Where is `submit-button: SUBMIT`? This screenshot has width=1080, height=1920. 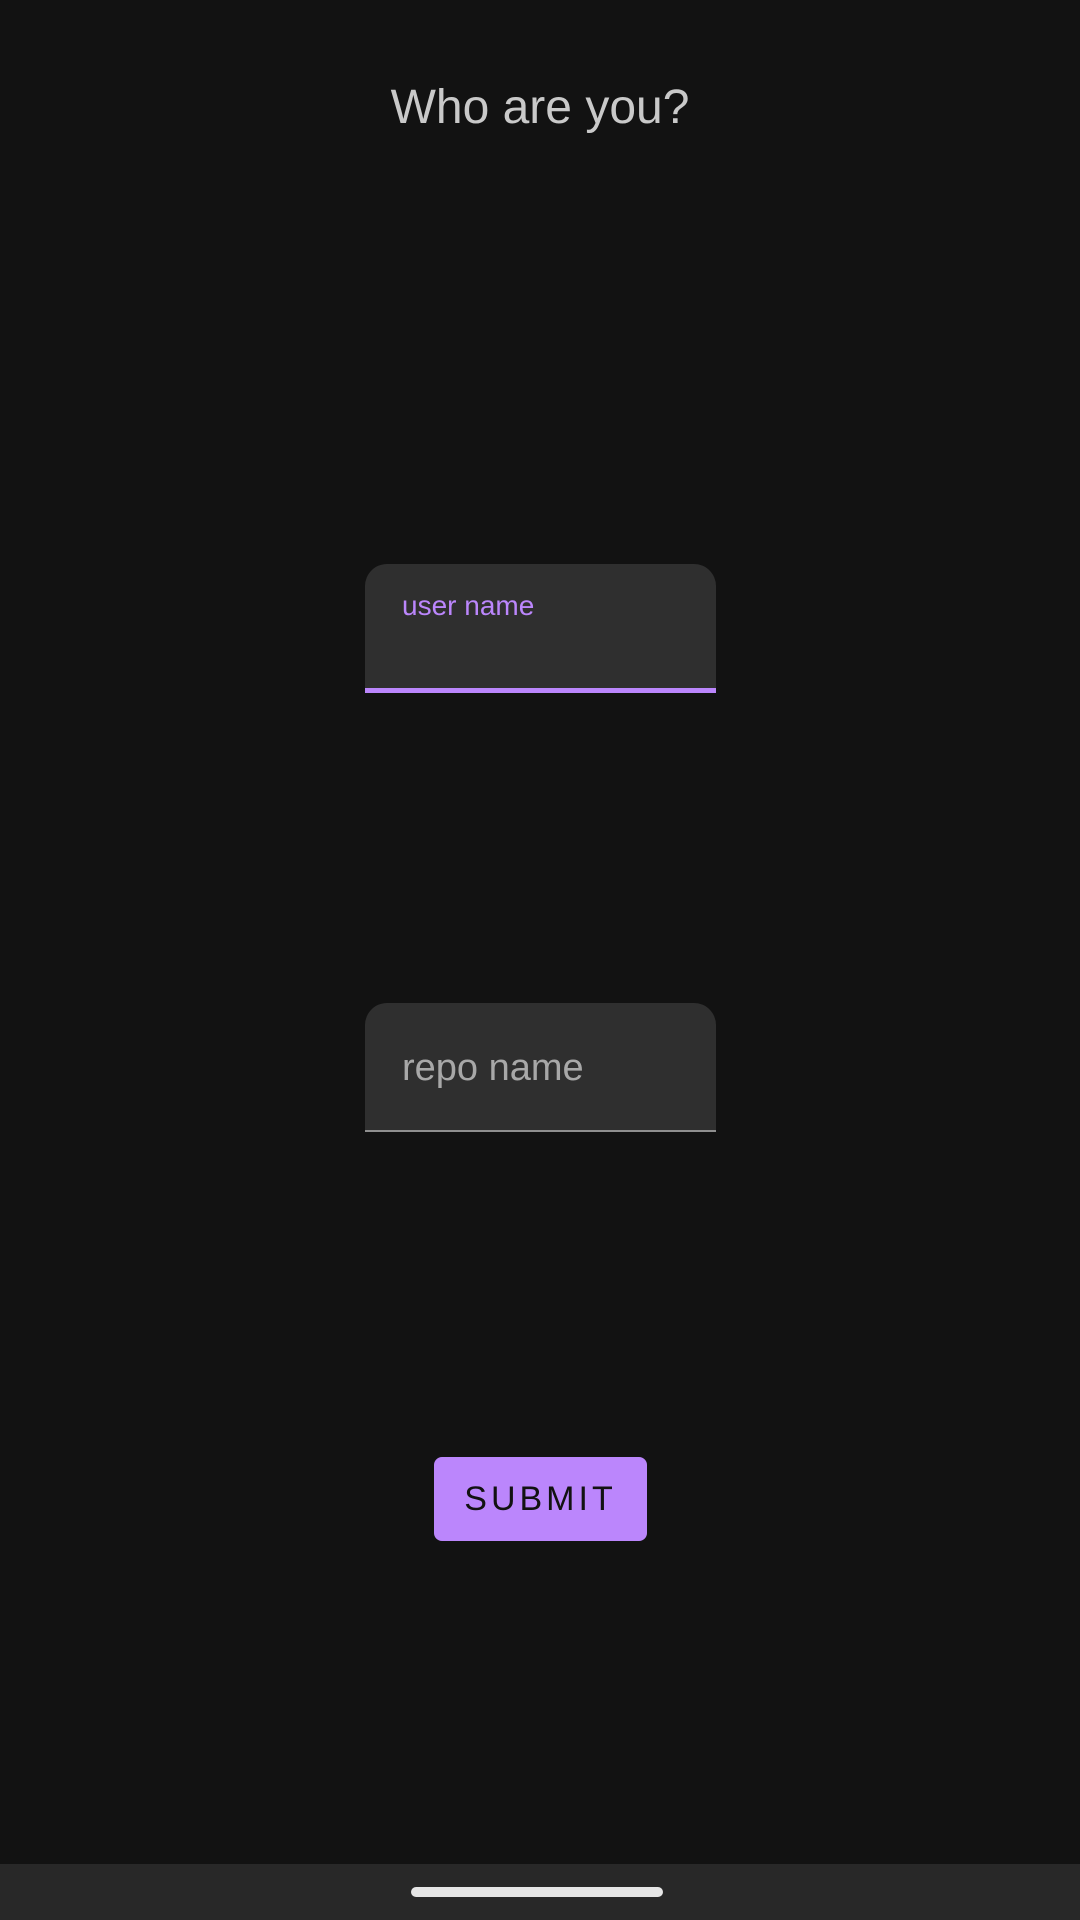 submit-button: SUBMIT is located at coordinates (540, 1499).